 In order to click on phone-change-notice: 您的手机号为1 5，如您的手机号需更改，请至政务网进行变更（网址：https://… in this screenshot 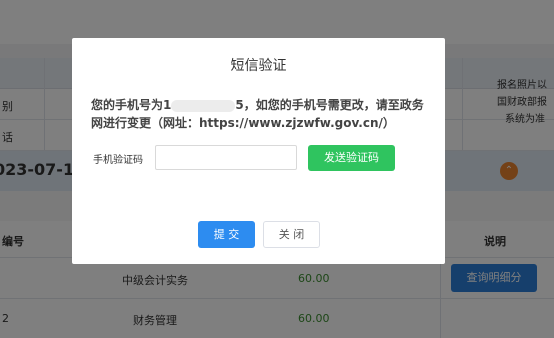, I will do `click(261, 114)`.